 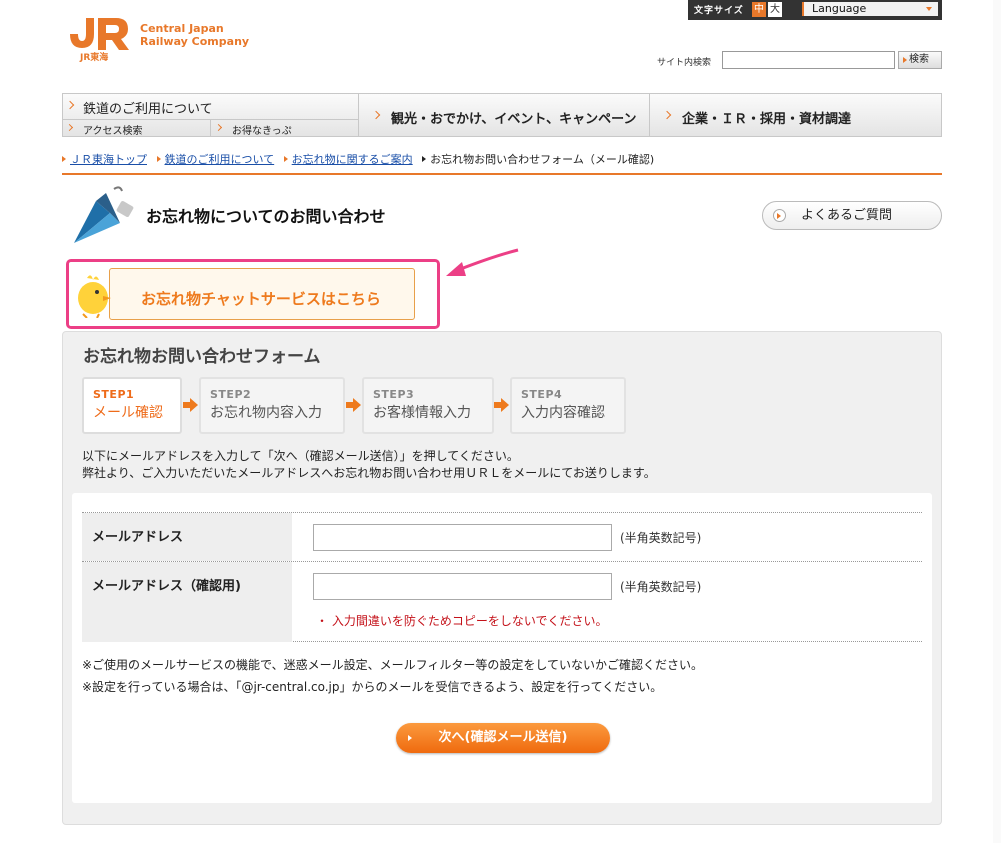 I want to click on site-search-input, so click(x=808, y=60).